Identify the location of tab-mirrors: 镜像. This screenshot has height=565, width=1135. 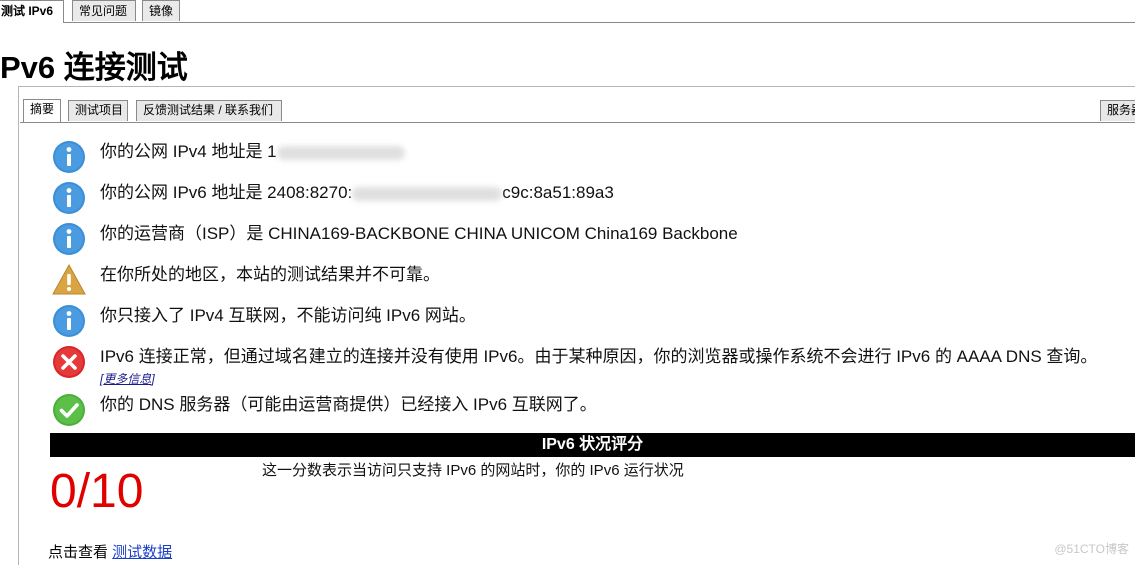
(161, 10).